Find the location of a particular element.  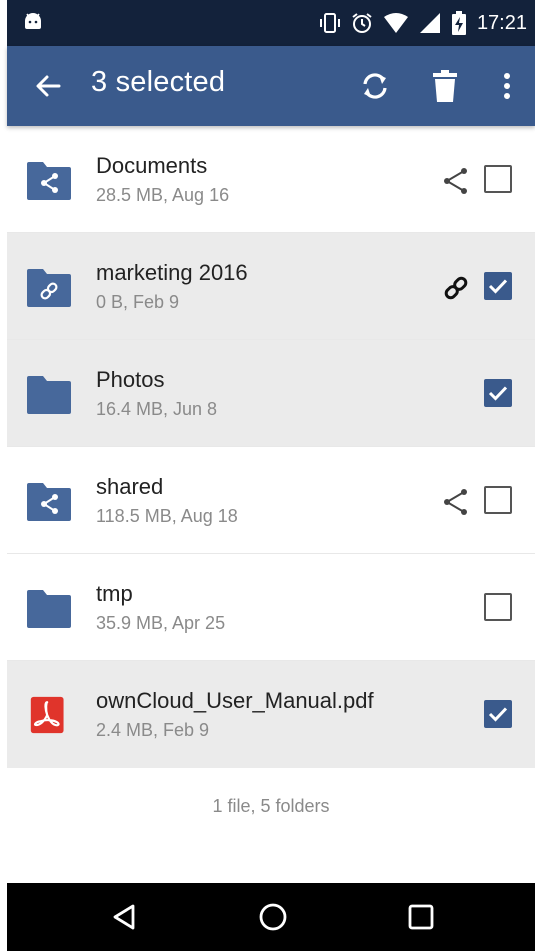

sync-icon is located at coordinates (375, 86).